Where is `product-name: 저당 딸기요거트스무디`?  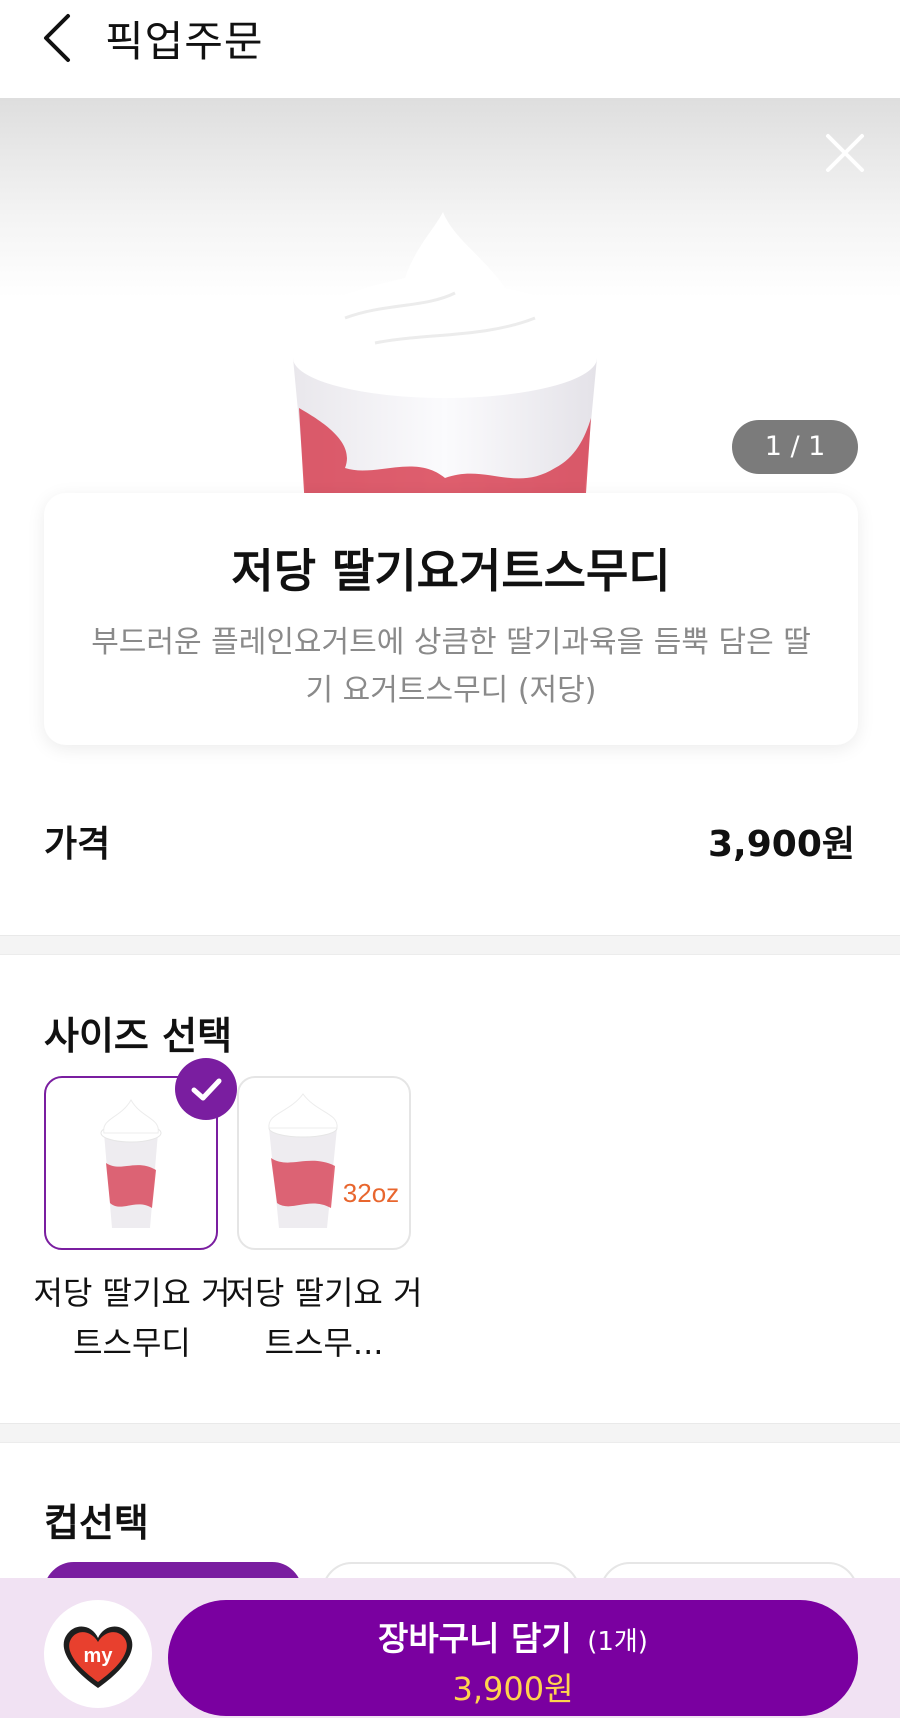
product-name: 저당 딸기요거트스무디 is located at coordinates (451, 571).